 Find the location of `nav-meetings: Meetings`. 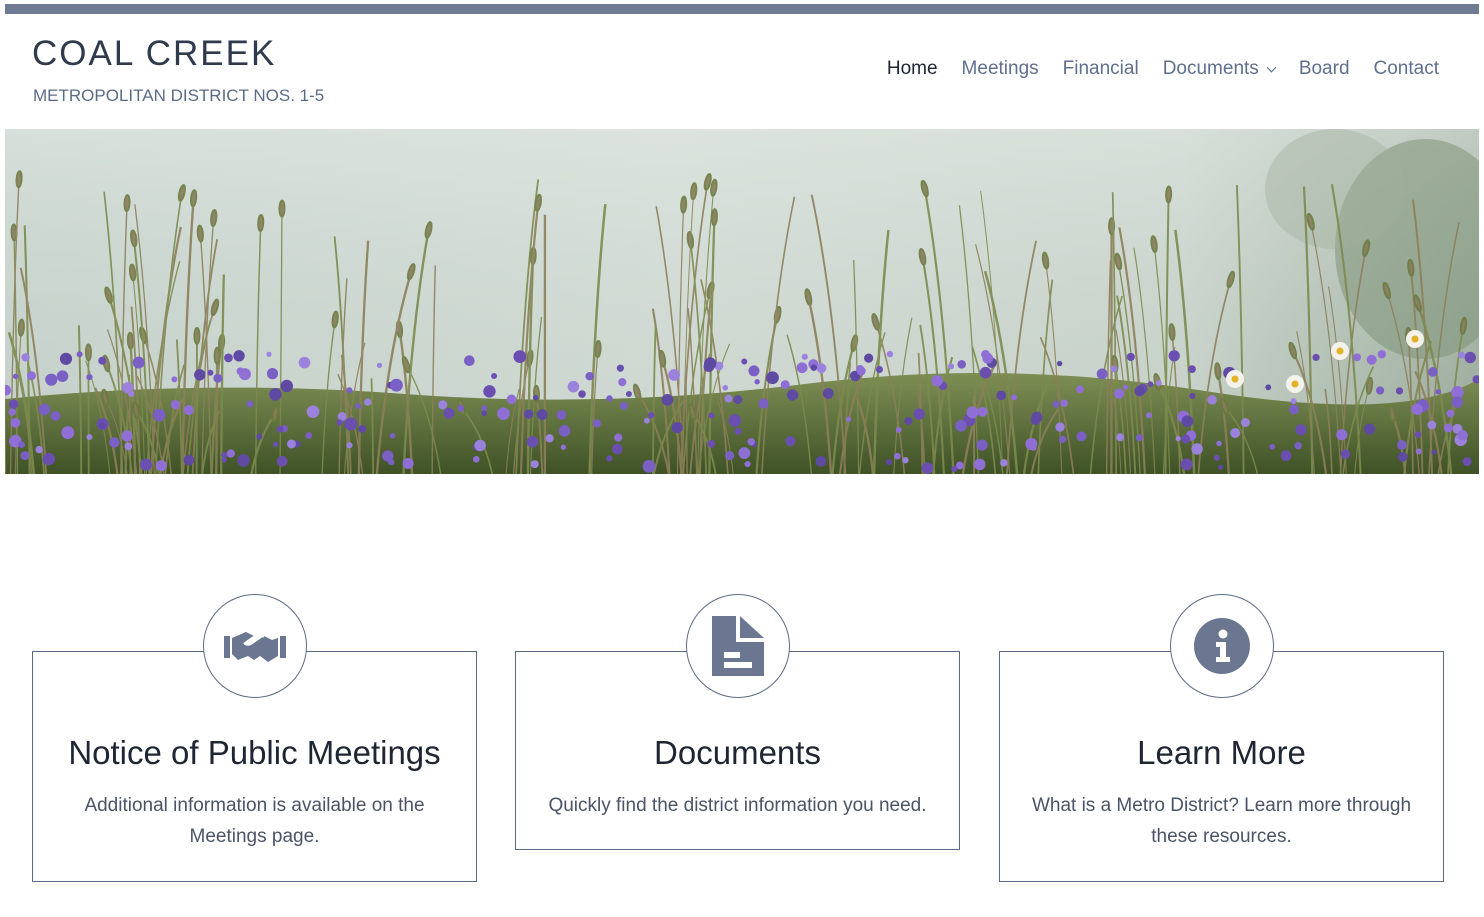

nav-meetings: Meetings is located at coordinates (1000, 69).